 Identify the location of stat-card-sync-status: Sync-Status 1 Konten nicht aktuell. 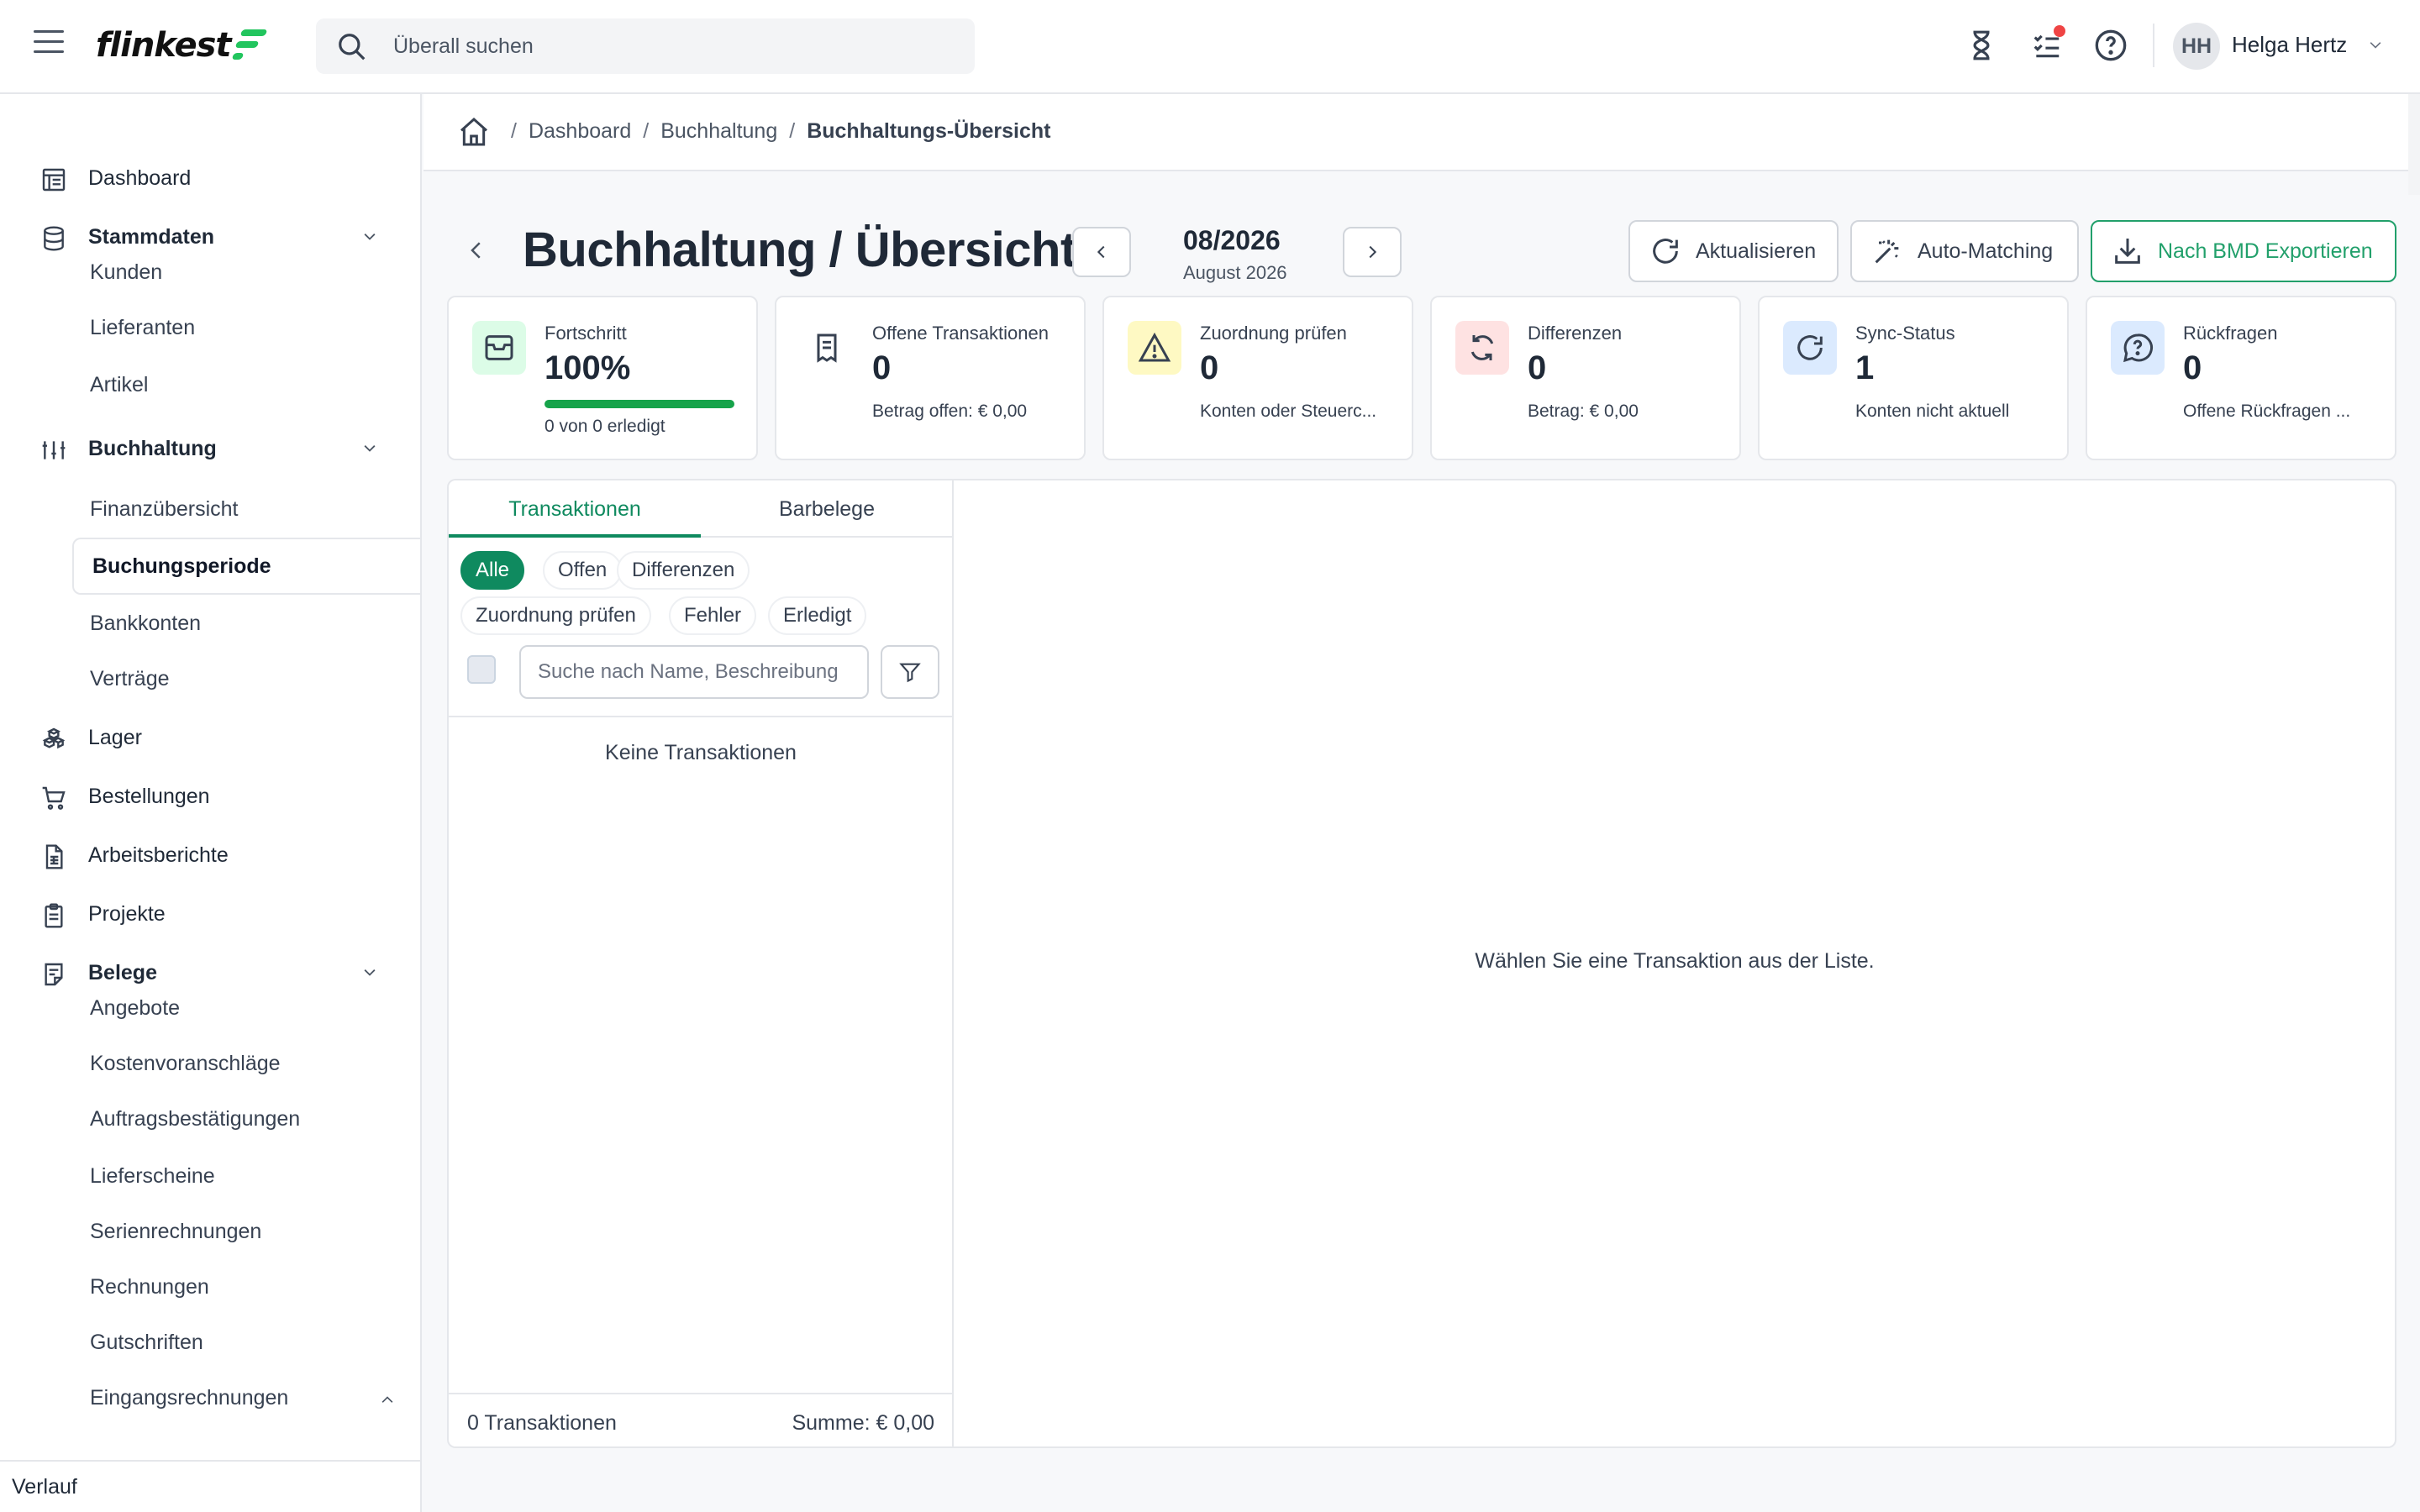
(1914, 378).